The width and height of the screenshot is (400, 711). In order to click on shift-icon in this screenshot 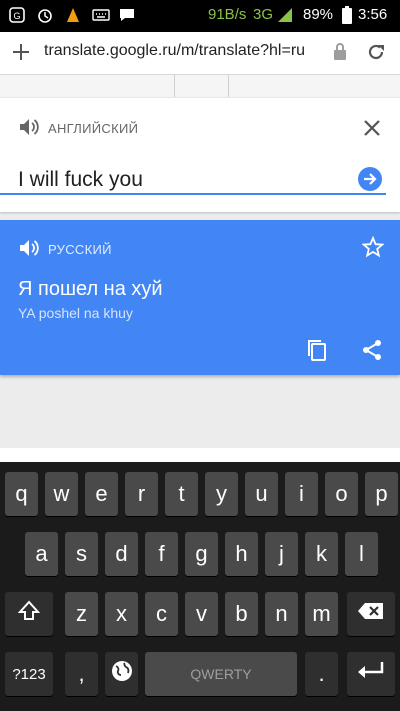, I will do `click(29, 614)`.